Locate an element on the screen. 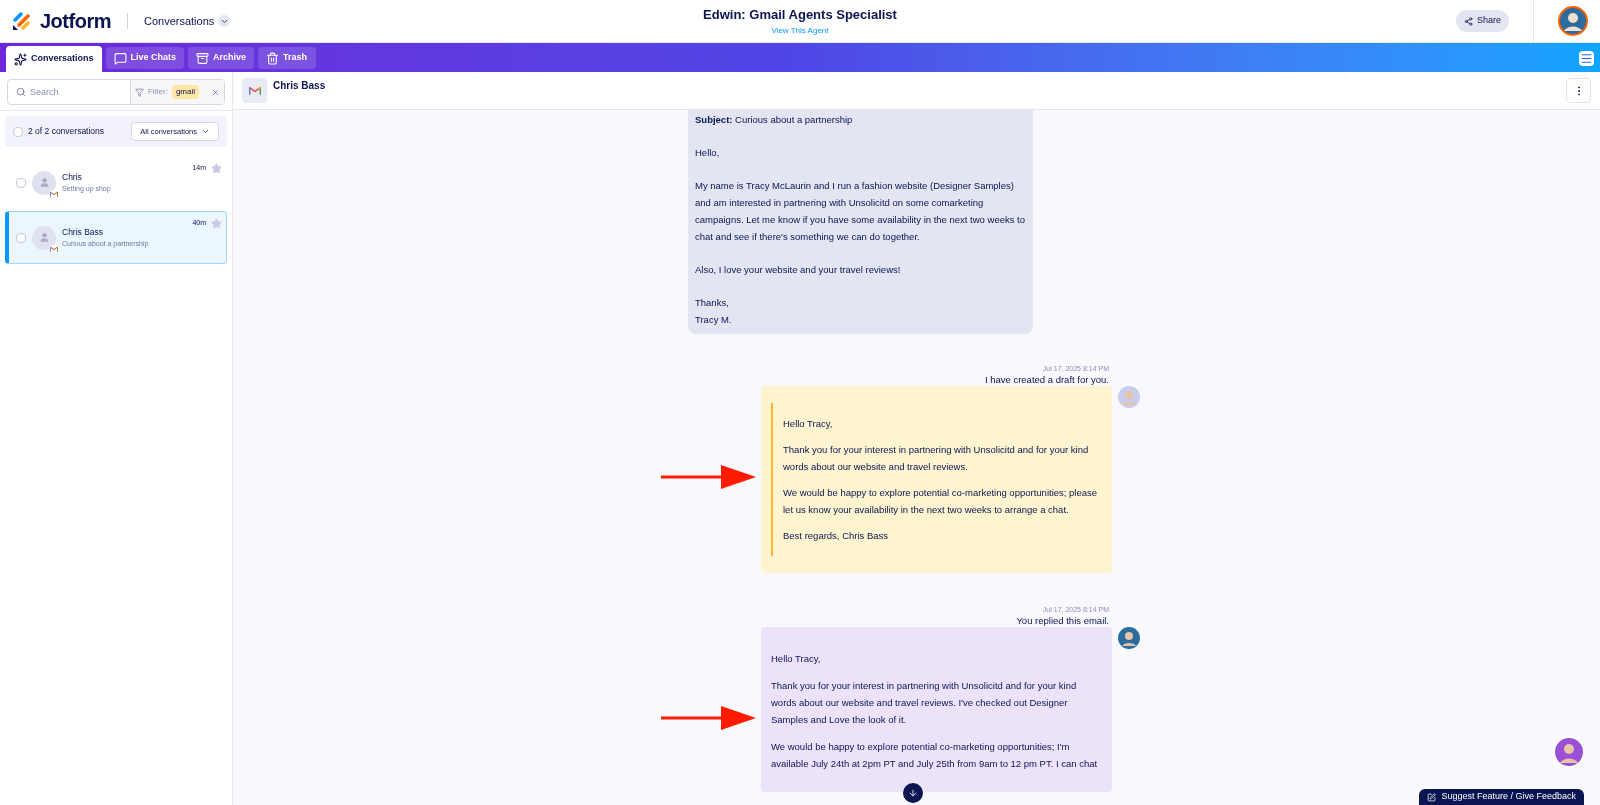  caret-icon is located at coordinates (205, 131).